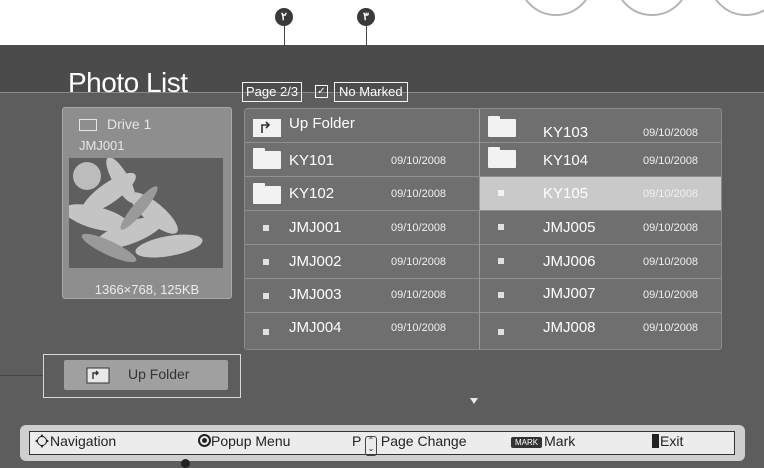  I want to click on list-item-photo: JMJ008 09/10/2008, so click(600, 329).